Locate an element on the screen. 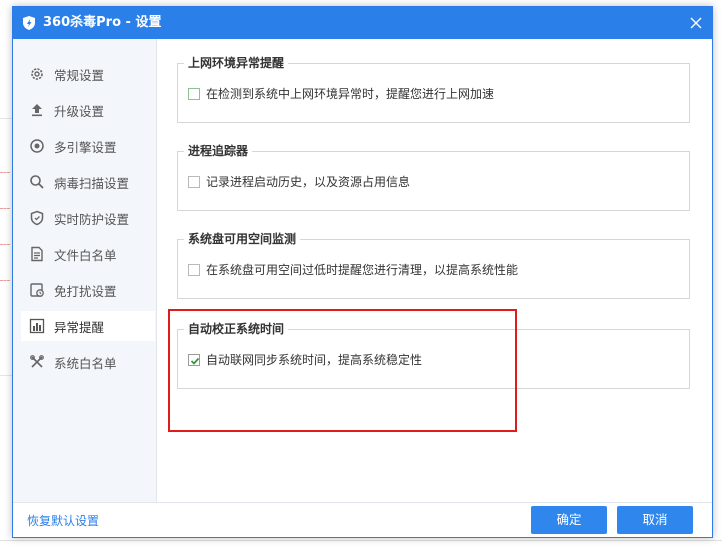 The image size is (722, 552). file-icon is located at coordinates (37, 254).